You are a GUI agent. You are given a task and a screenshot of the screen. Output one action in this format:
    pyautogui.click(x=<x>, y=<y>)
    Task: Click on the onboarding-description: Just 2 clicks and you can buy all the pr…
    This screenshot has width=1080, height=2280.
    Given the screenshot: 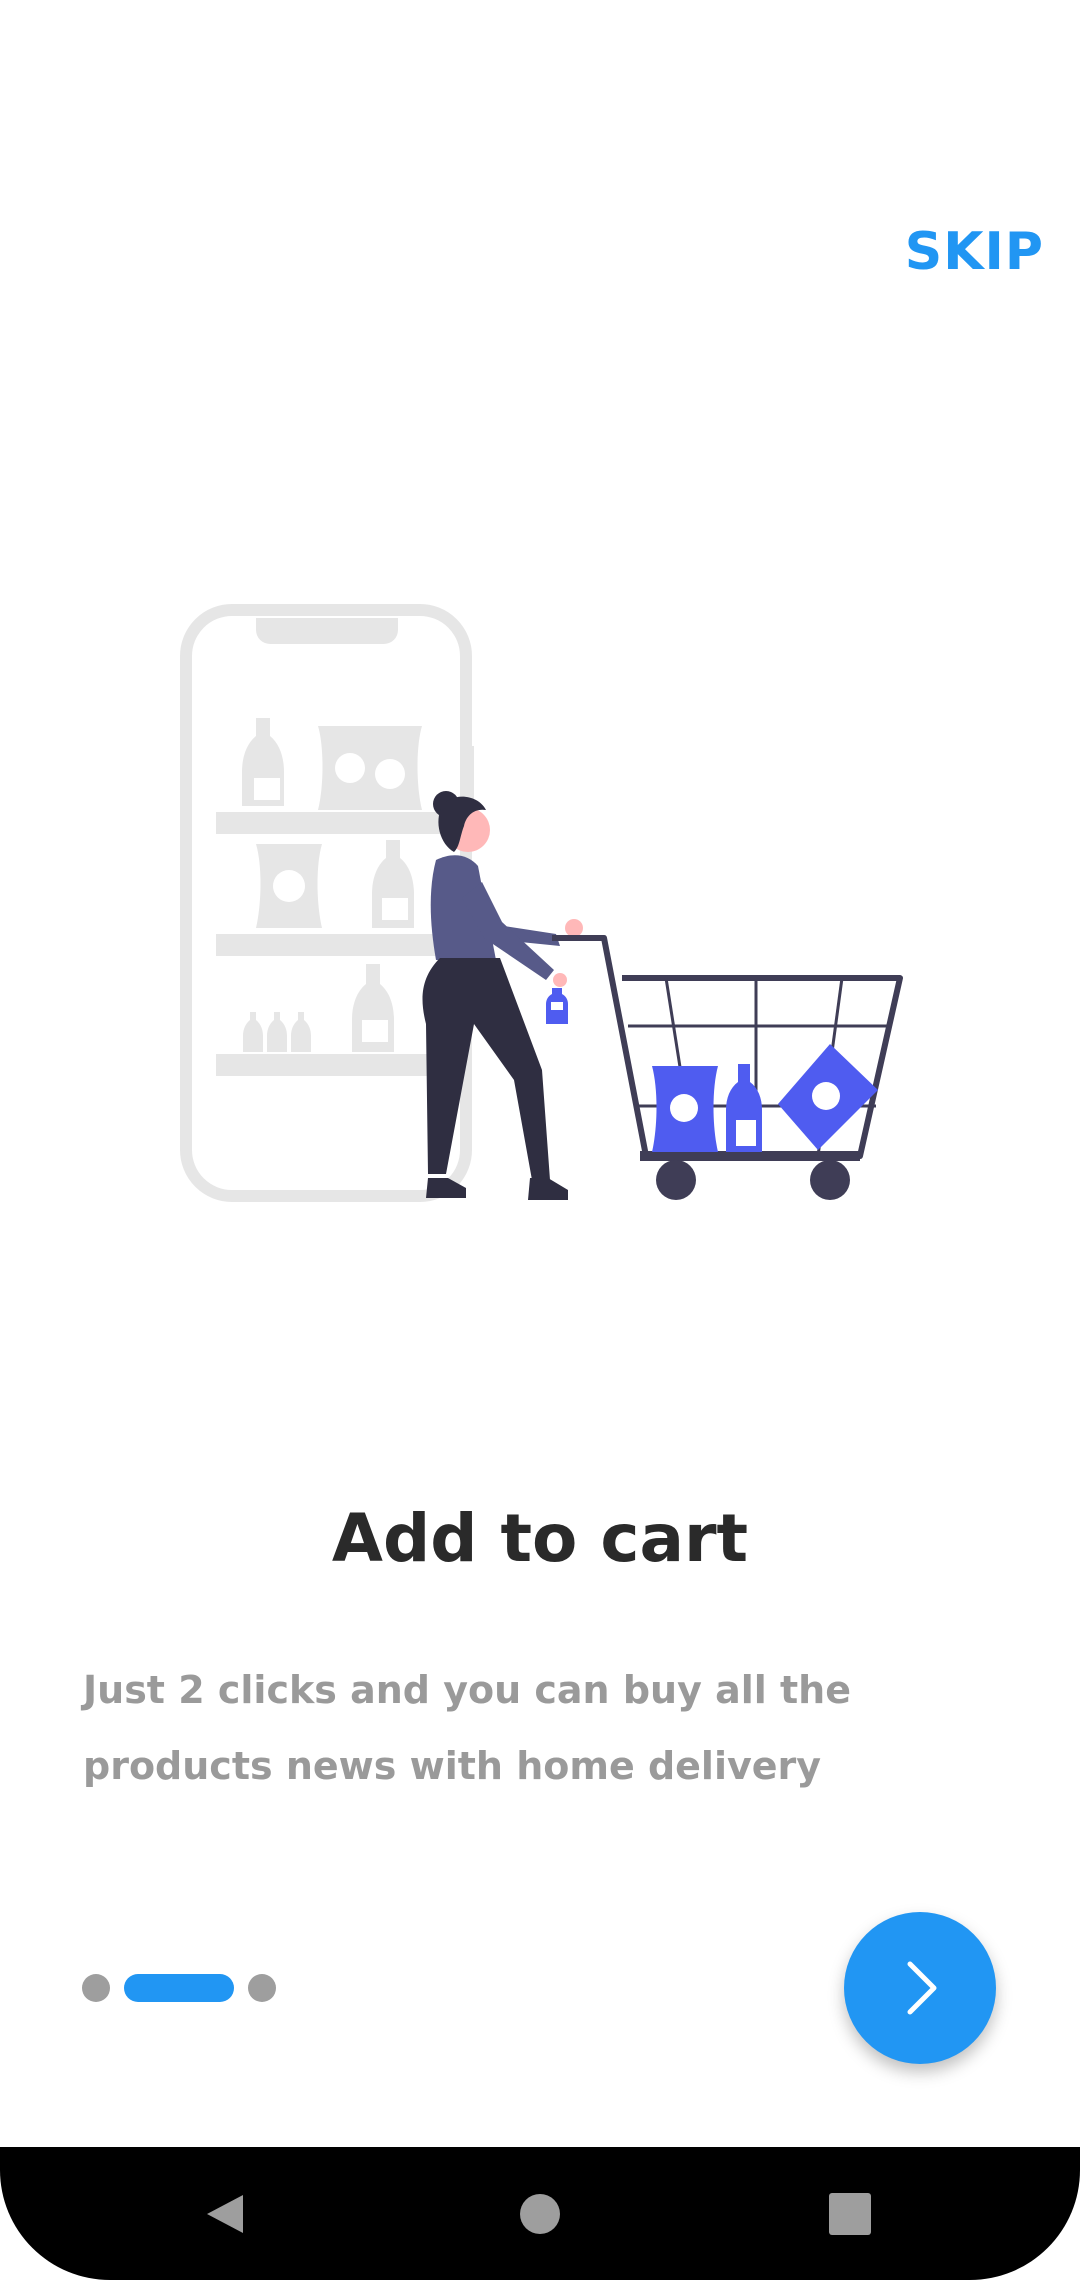 What is the action you would take?
    pyautogui.click(x=467, y=1728)
    